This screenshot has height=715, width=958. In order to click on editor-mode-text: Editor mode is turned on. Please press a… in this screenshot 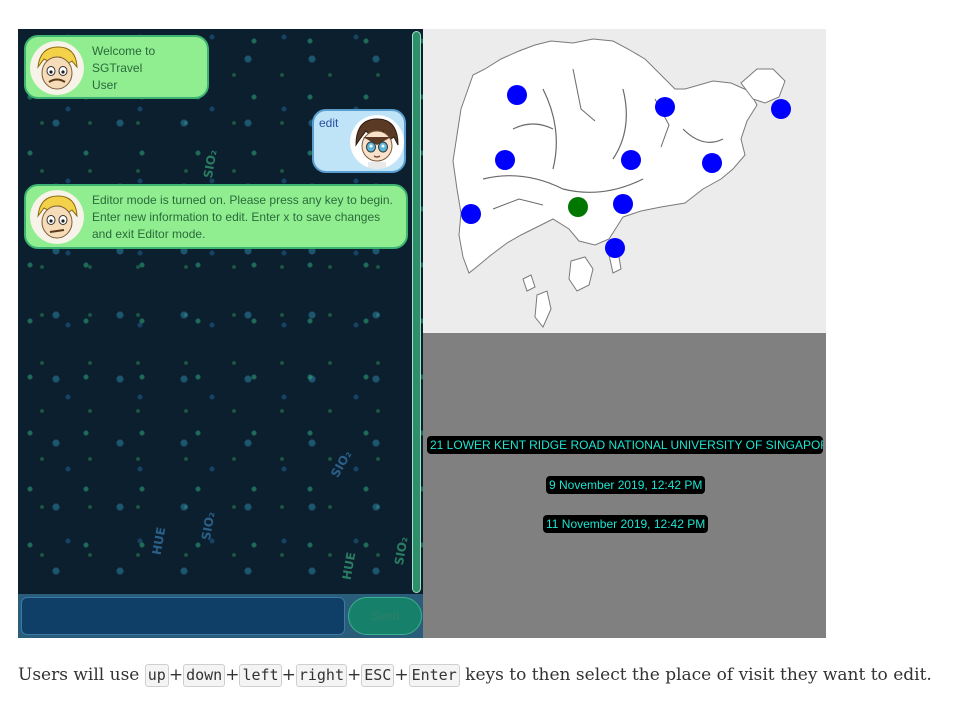, I will do `click(248, 217)`.